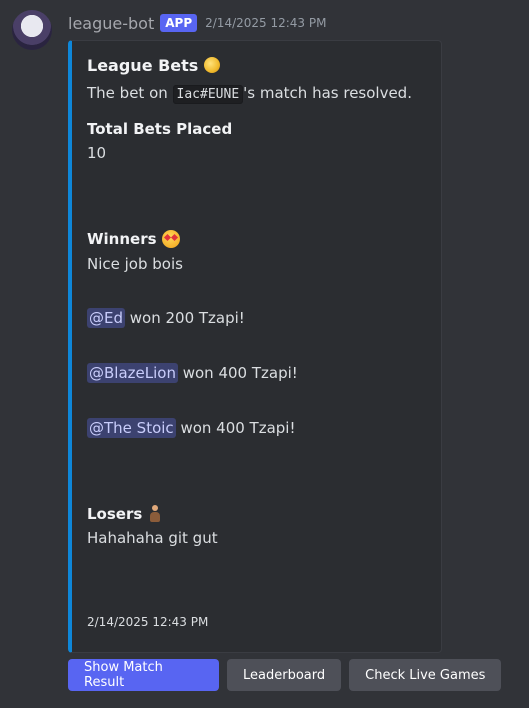 Image resolution: width=529 pixels, height=708 pixels. Describe the element at coordinates (111, 23) in the screenshot. I see `bot-username: league-bot` at that location.